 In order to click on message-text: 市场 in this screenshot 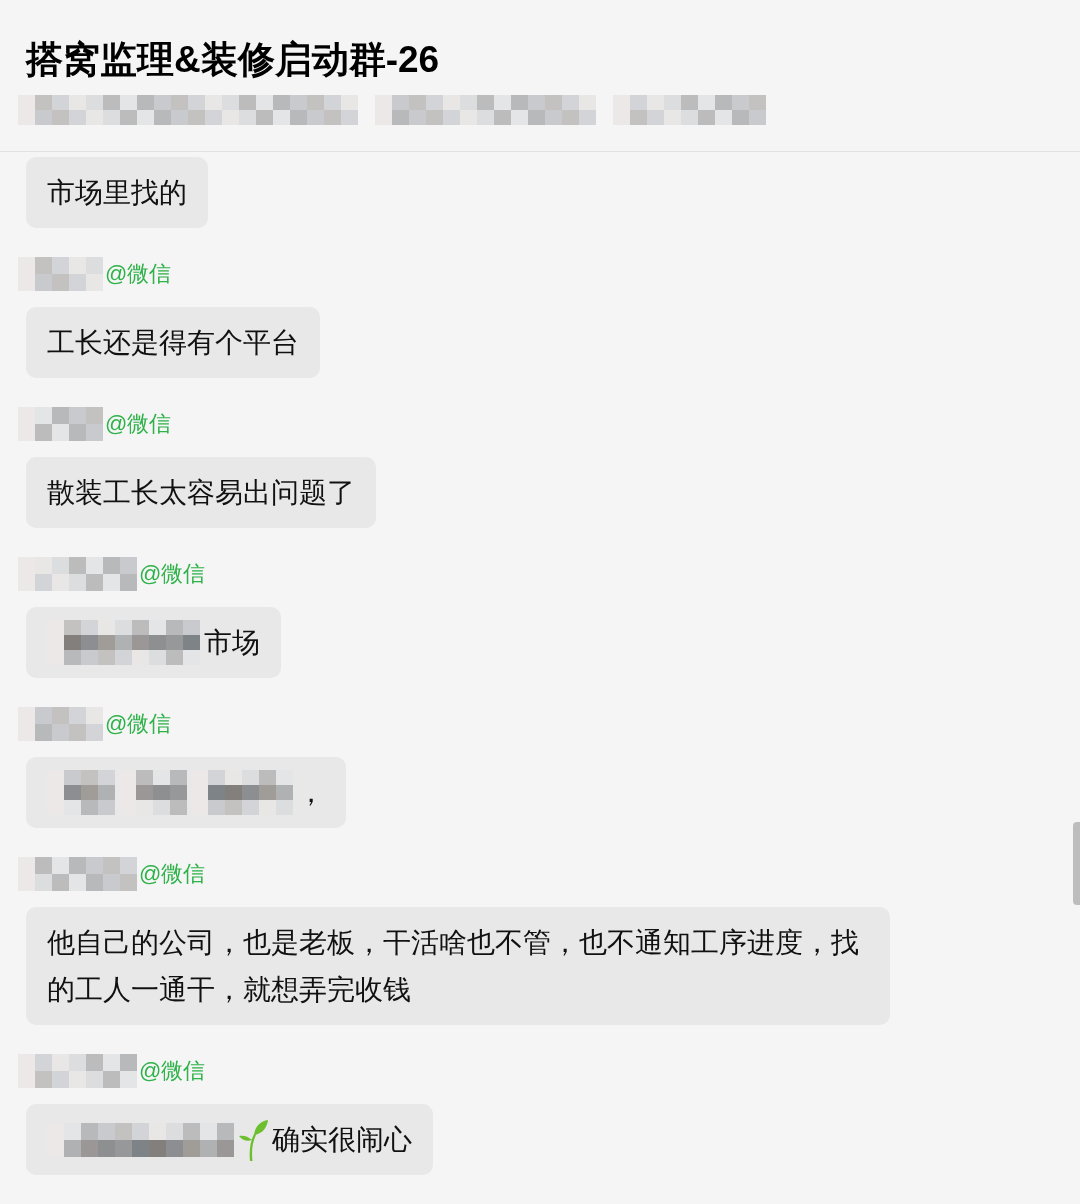, I will do `click(232, 643)`.